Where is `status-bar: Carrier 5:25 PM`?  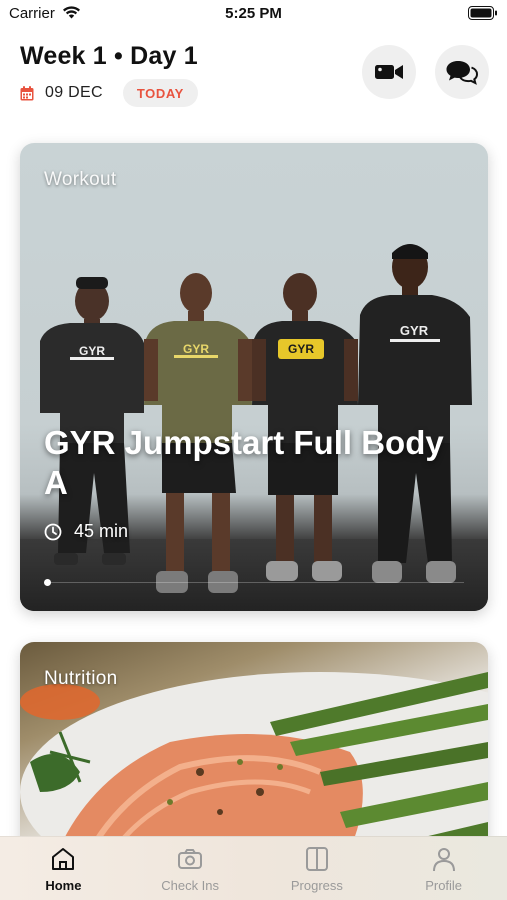 status-bar: Carrier 5:25 PM is located at coordinates (253, 15).